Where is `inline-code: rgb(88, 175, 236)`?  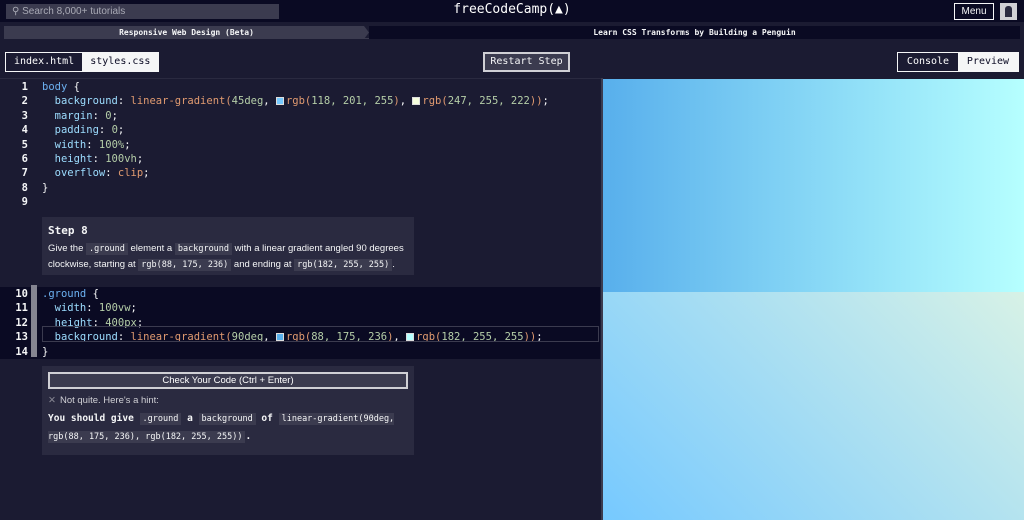 inline-code: rgb(88, 175, 236) is located at coordinates (185, 265).